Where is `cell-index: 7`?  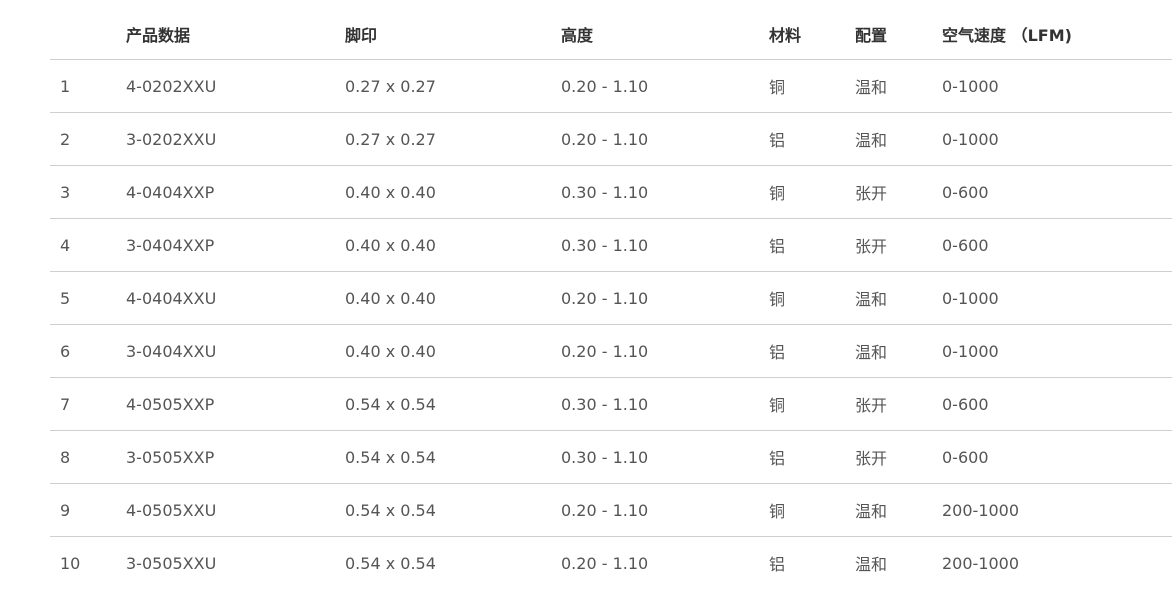 cell-index: 7 is located at coordinates (88, 404).